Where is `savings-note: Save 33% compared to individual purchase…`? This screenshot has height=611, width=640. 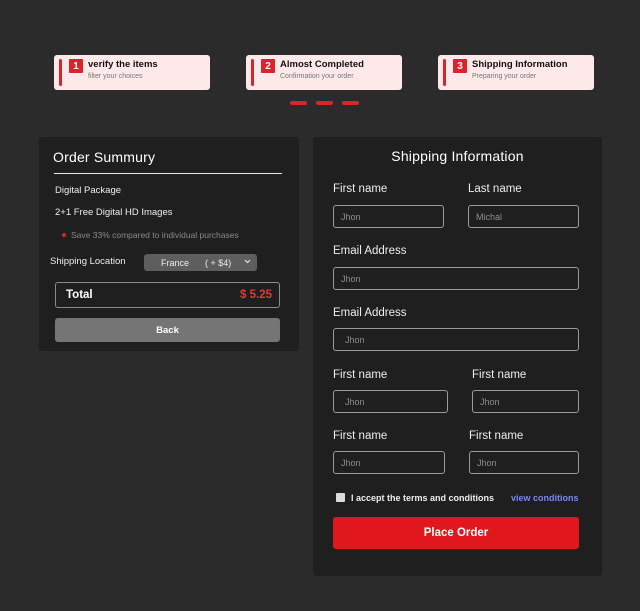
savings-note: Save 33% compared to individual purchase… is located at coordinates (150, 235).